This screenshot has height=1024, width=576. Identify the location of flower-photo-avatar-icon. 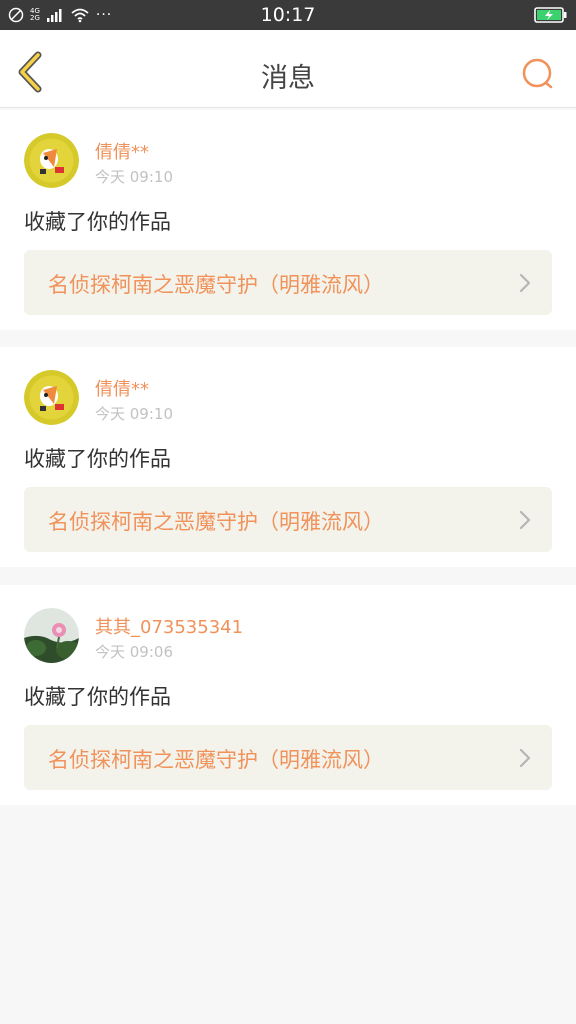
(51, 635).